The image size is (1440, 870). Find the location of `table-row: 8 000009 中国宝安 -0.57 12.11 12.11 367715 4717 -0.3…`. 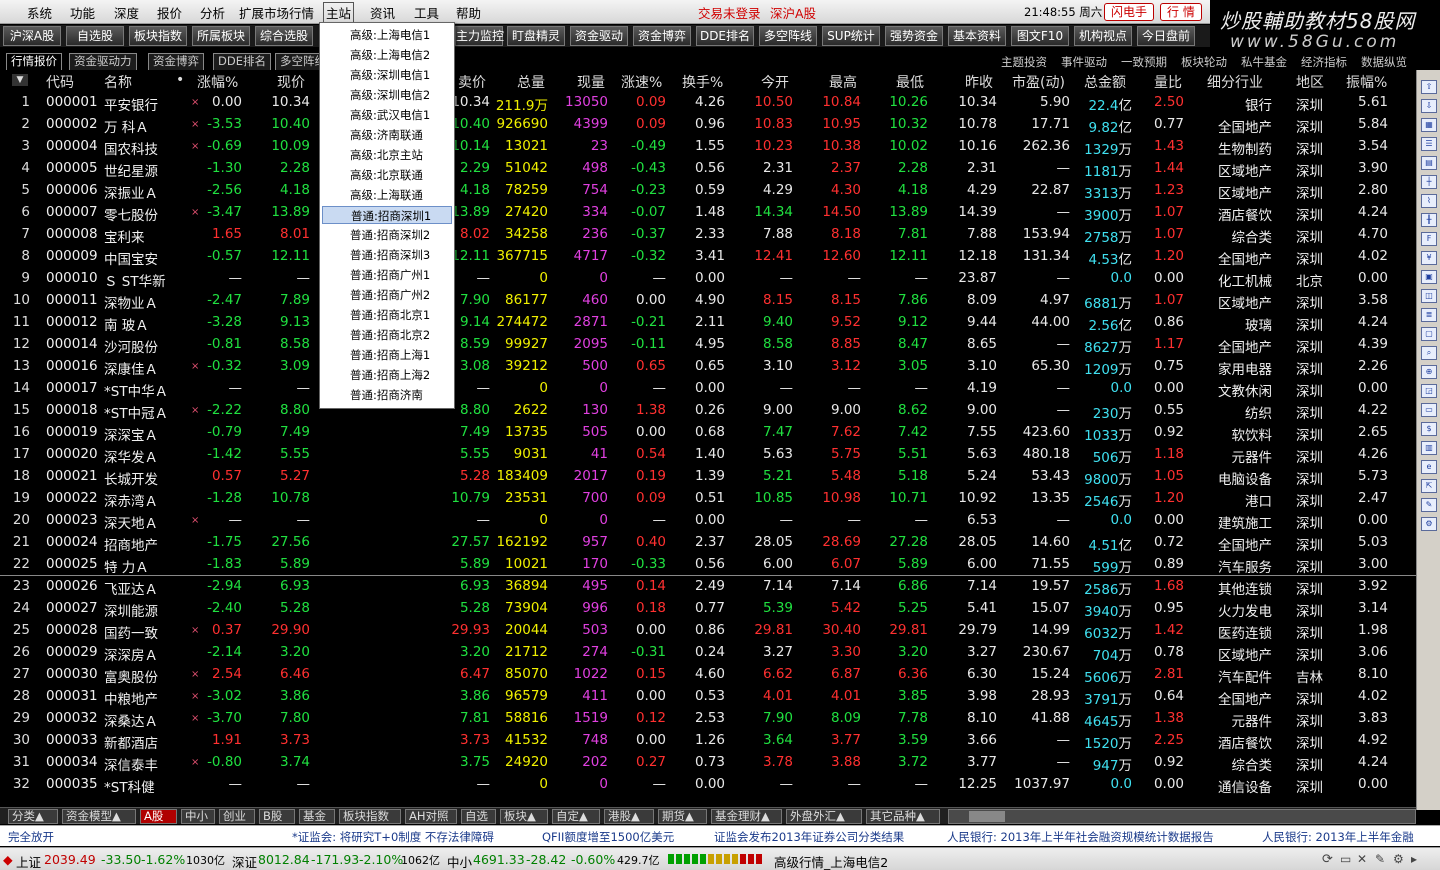

table-row: 8 000009 中国宝安 -0.57 12.11 12.11 367715 4717 -0.3… is located at coordinates (708, 257).